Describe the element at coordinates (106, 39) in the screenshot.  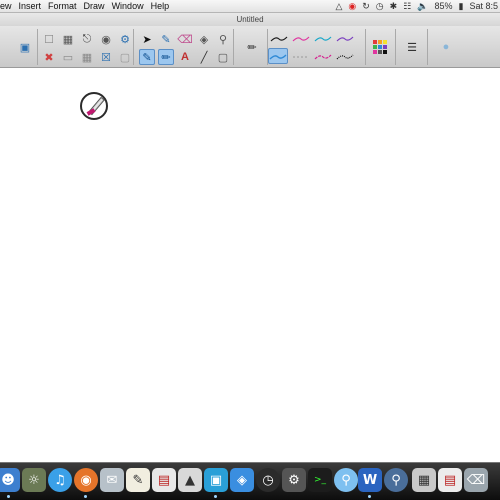
I see `globe-icon: ◉` at that location.